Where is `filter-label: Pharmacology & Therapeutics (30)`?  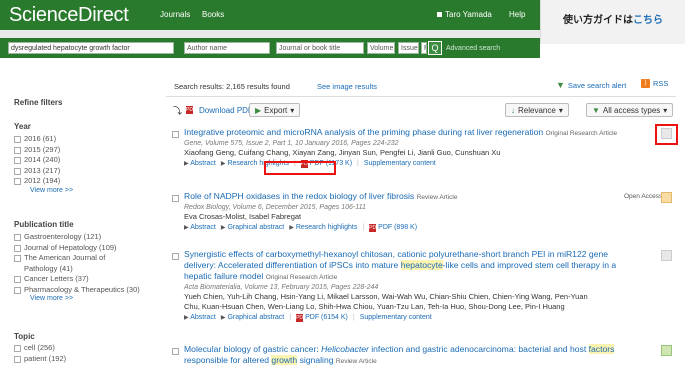
filter-label: Pharmacology & Therapeutics (30) is located at coordinates (82, 289).